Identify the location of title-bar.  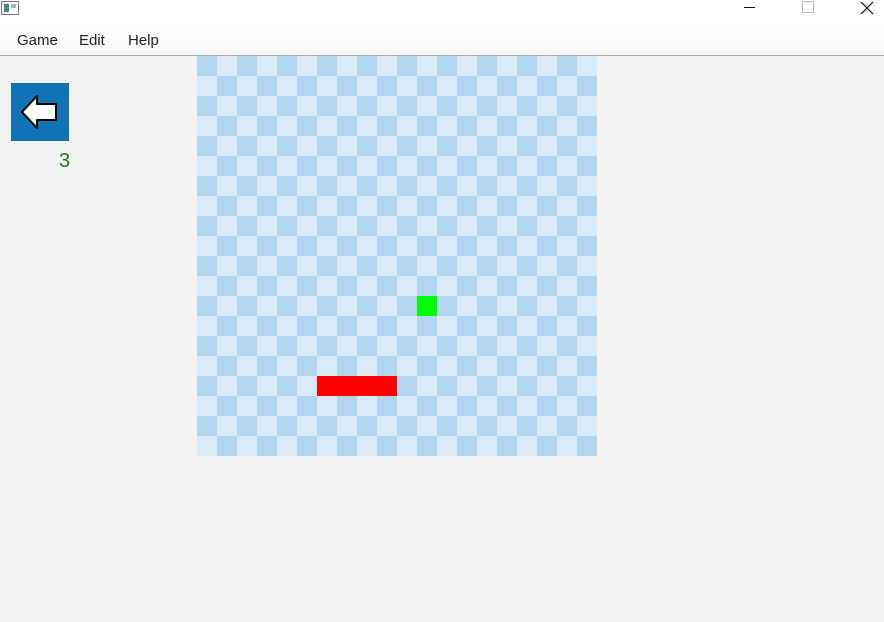
(442, 12).